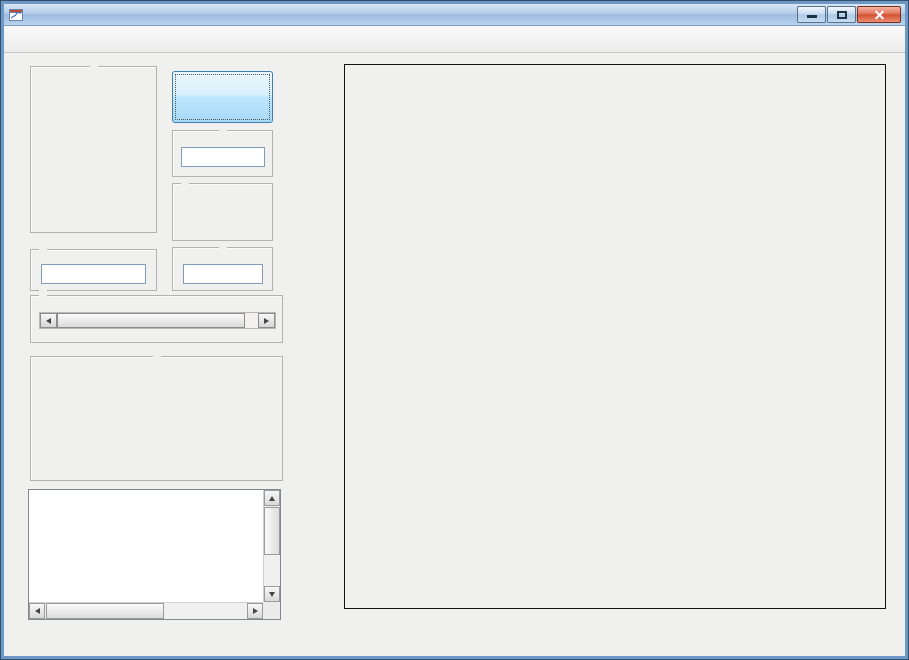 The height and width of the screenshot is (660, 909). I want to click on steps-panel, so click(93, 267).